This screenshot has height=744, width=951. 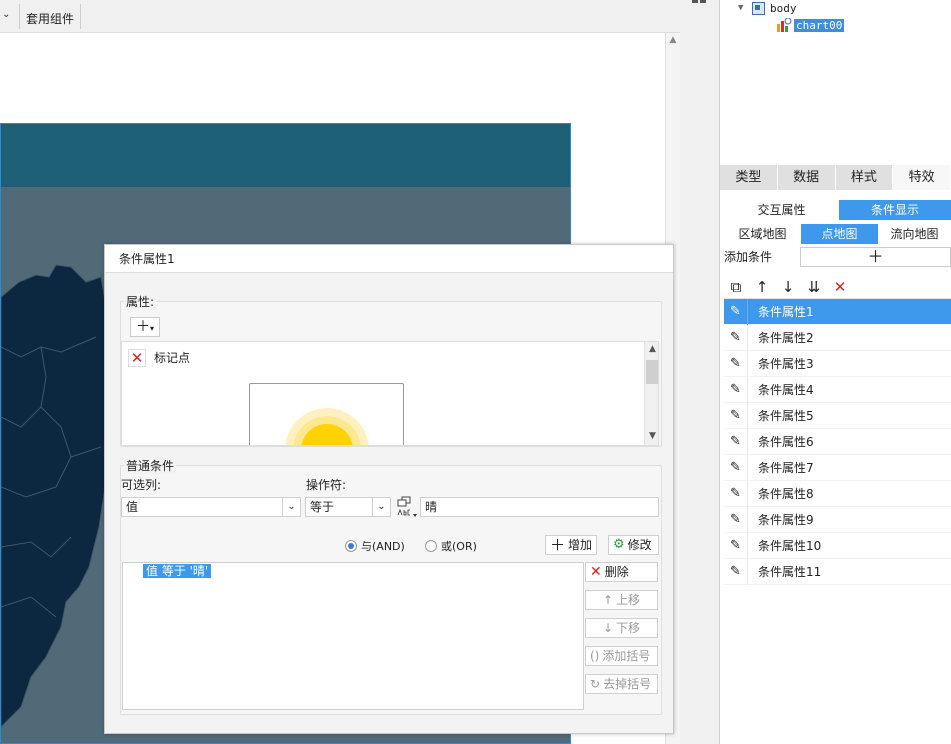 I want to click on expression-item: 值 等于 '晴', so click(x=177, y=571).